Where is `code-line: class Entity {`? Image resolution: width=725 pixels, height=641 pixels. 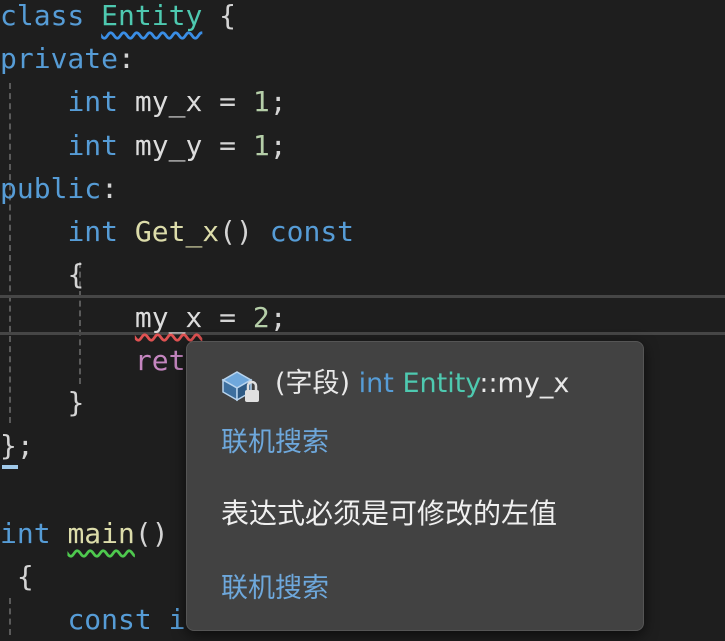 code-line: class Entity { is located at coordinates (118, 18).